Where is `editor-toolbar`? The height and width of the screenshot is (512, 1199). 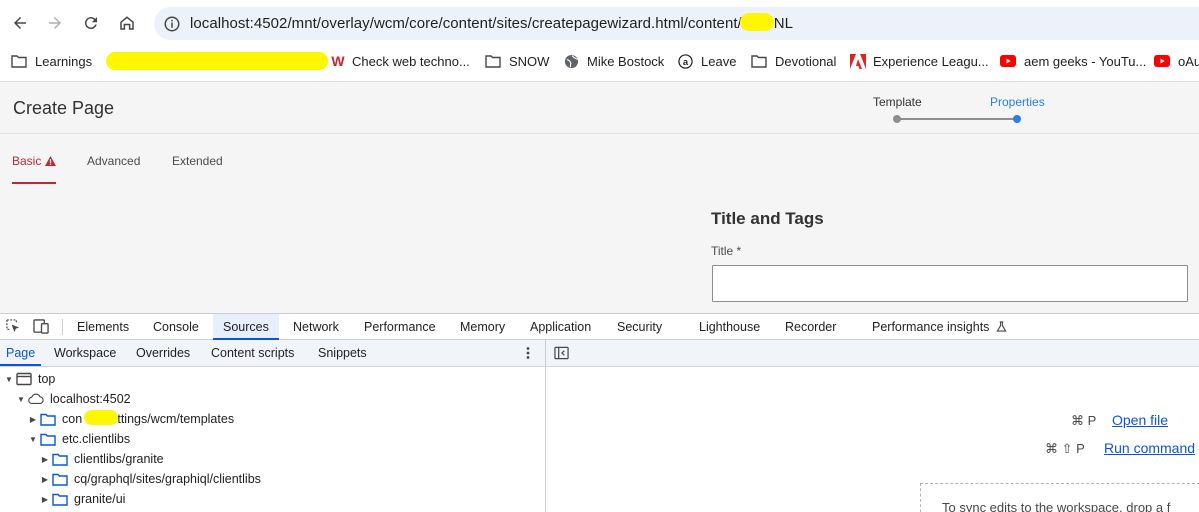
editor-toolbar is located at coordinates (872, 353).